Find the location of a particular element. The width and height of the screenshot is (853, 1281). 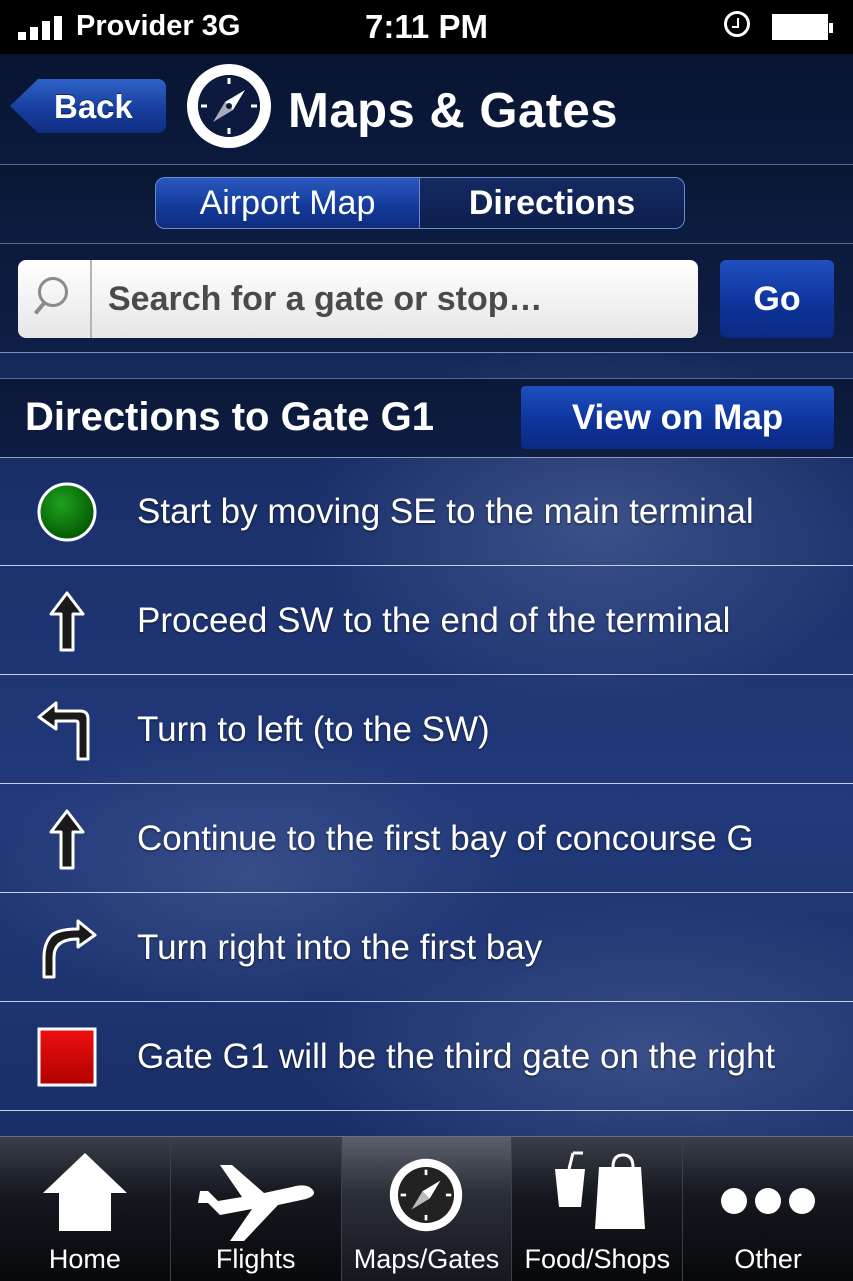

food-shops-icon is located at coordinates (600, 1190).